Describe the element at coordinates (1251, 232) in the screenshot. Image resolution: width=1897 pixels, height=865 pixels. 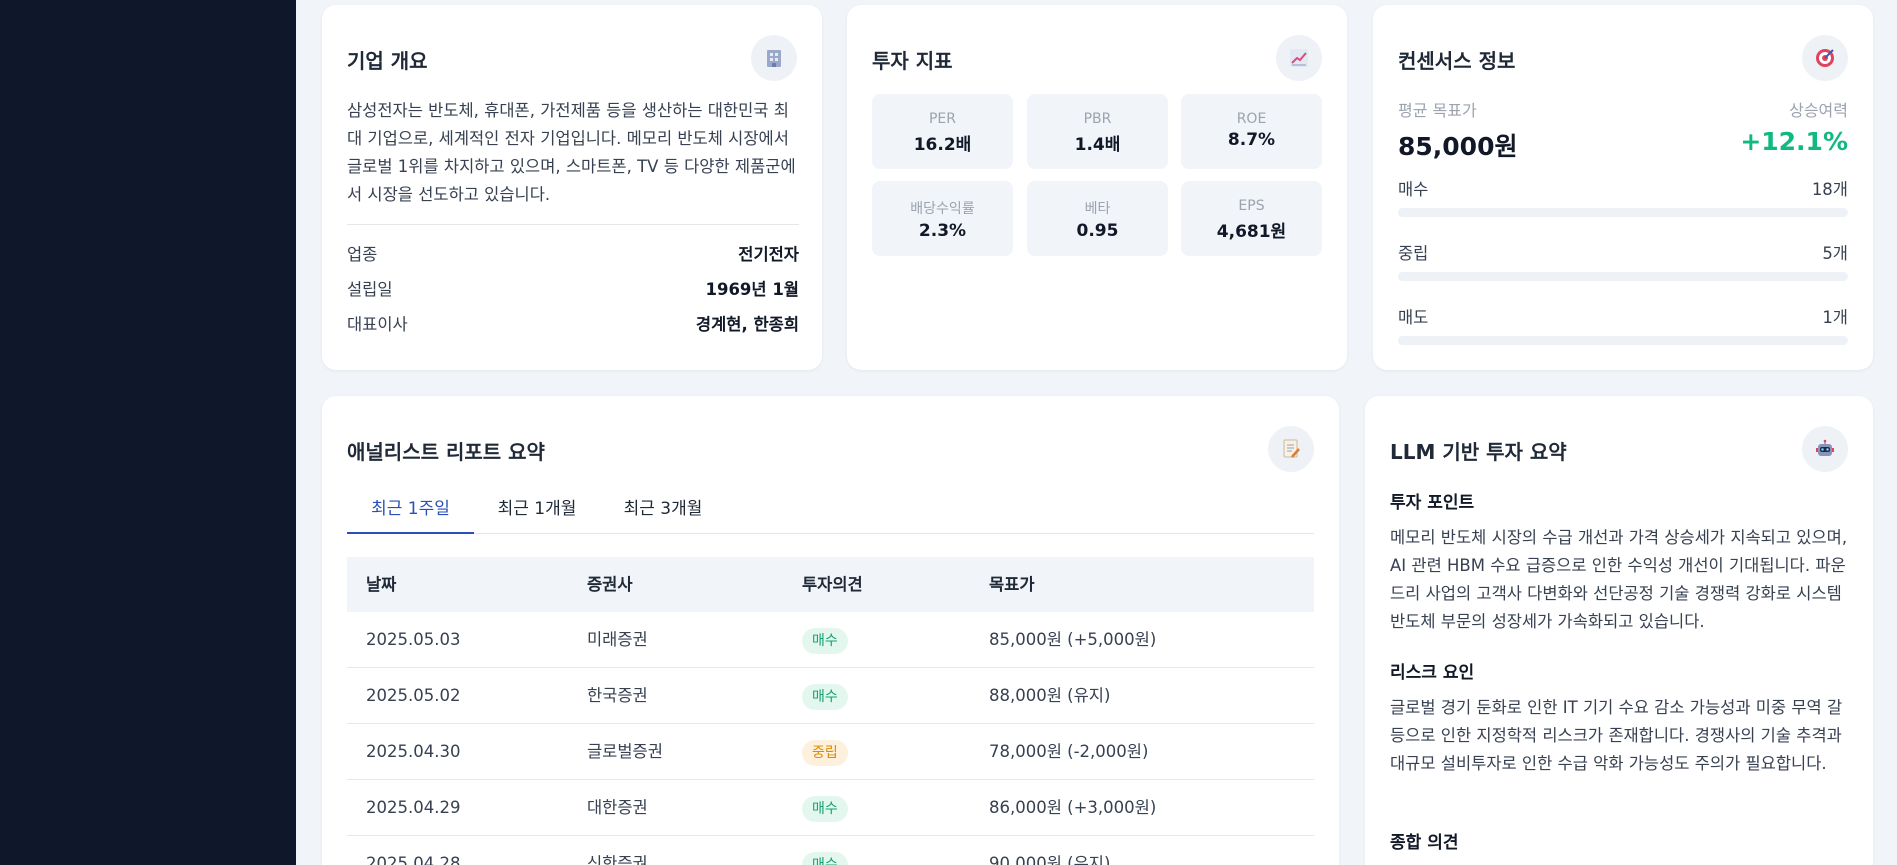
I see `metric-value: 4,681원` at that location.